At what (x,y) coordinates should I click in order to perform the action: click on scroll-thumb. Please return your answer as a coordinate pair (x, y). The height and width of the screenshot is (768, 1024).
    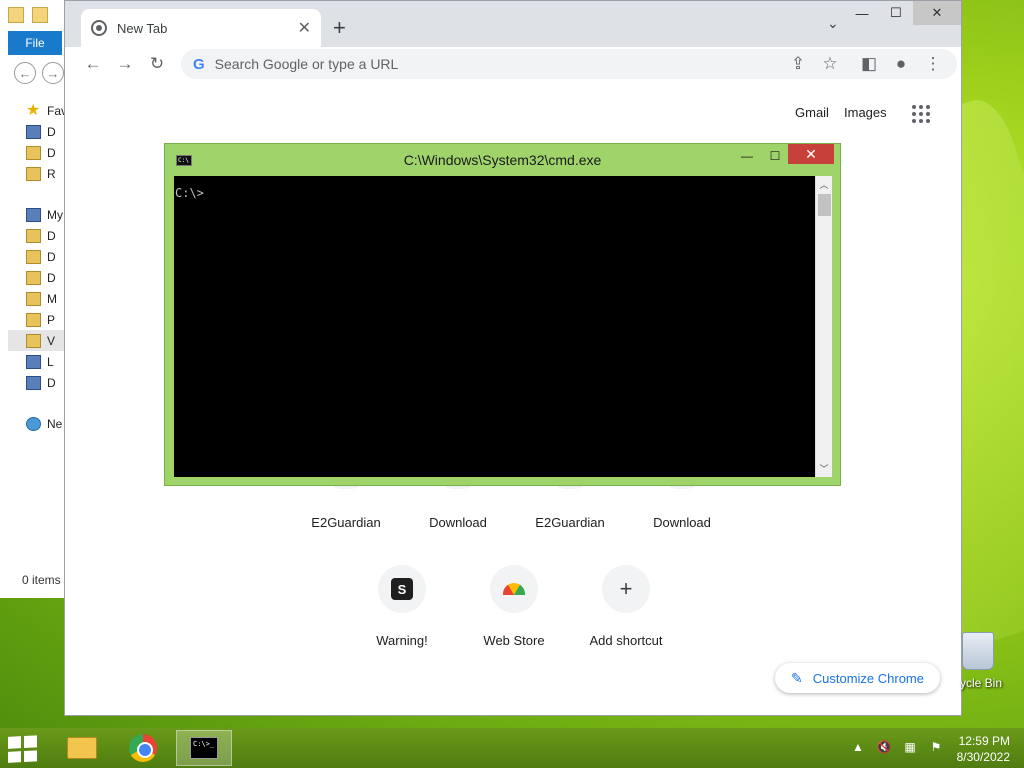
    Looking at the image, I should click on (824, 205).